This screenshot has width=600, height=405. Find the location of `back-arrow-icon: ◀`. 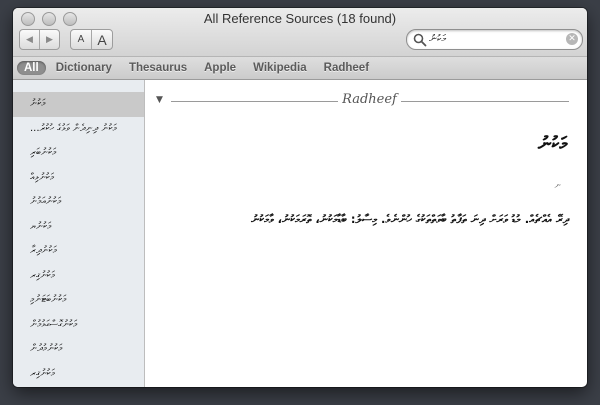

back-arrow-icon: ◀ is located at coordinates (29, 39).